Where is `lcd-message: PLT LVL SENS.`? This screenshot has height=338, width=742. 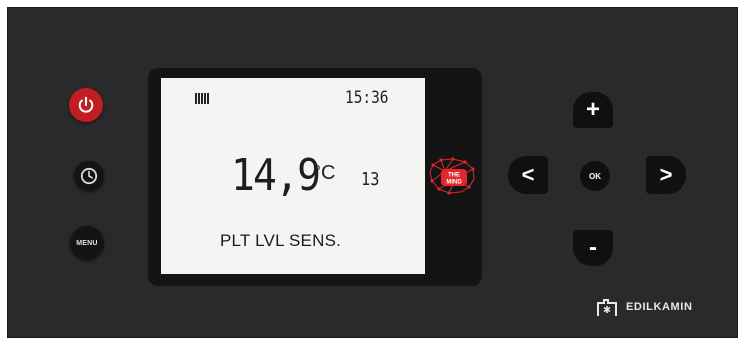
lcd-message: PLT LVL SENS. is located at coordinates (281, 240).